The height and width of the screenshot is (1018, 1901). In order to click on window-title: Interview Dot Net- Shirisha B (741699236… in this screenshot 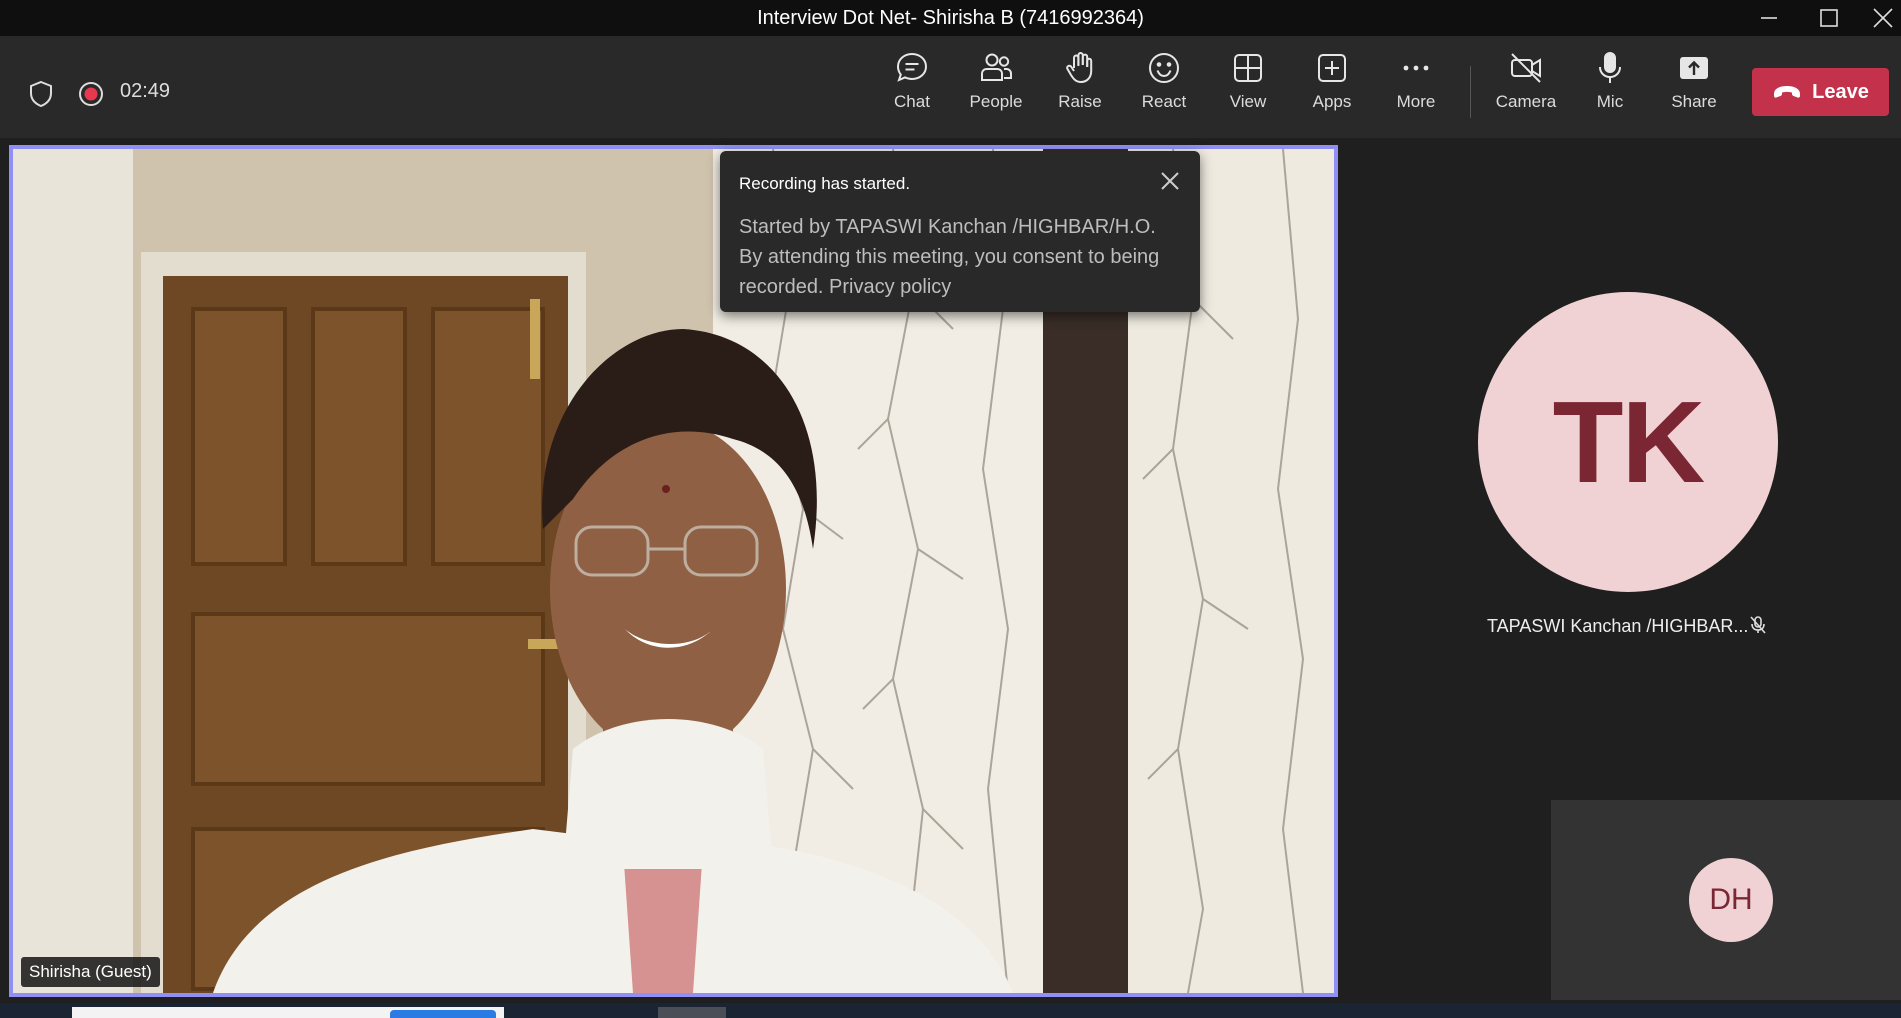, I will do `click(950, 18)`.